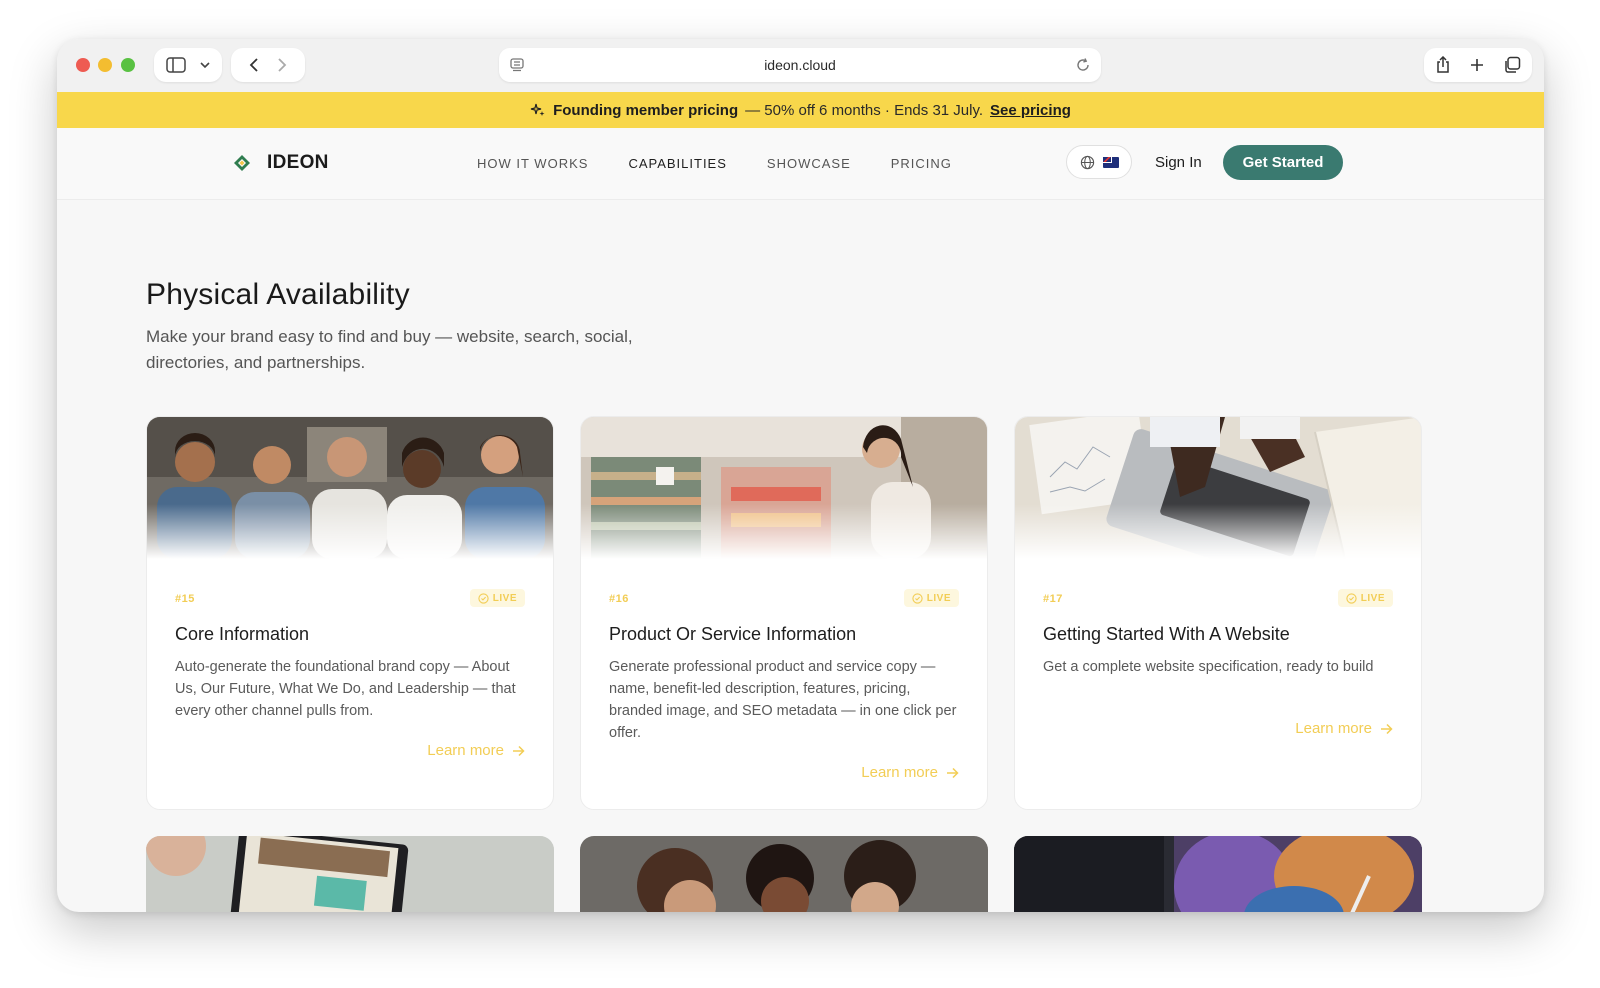 The width and height of the screenshot is (1600, 988). Describe the element at coordinates (1110, 162) in the screenshot. I see `australia-flag-icon` at that location.